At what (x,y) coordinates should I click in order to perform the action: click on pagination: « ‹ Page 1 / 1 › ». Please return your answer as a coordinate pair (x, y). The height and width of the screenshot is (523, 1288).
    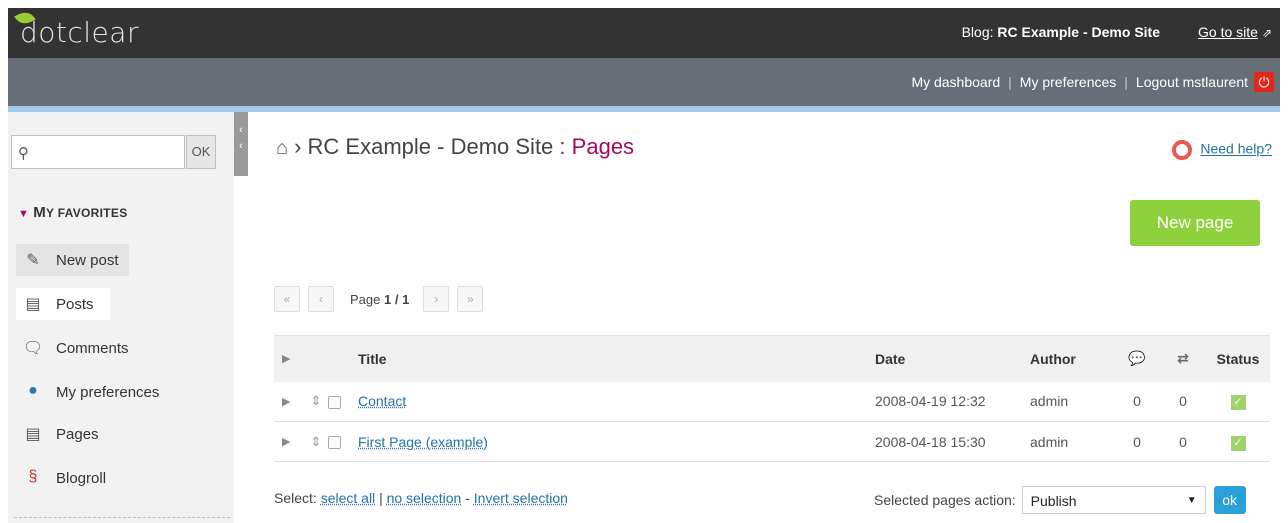
    Looking at the image, I should click on (382, 299).